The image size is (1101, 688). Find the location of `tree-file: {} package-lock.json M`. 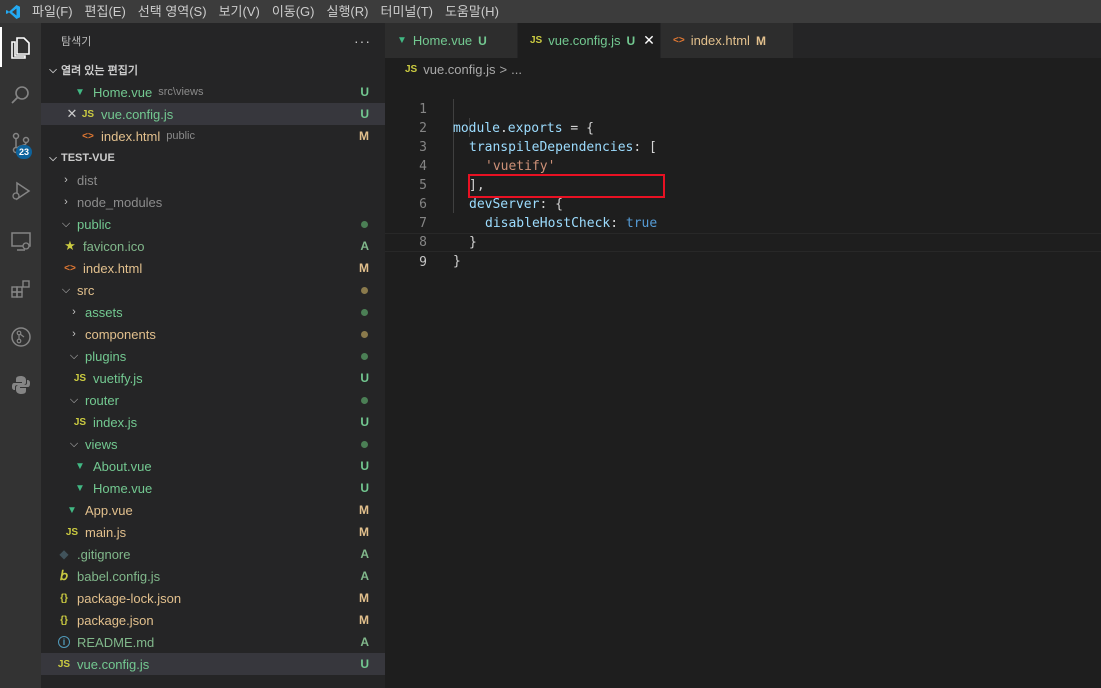

tree-file: {} package-lock.json M is located at coordinates (213, 598).